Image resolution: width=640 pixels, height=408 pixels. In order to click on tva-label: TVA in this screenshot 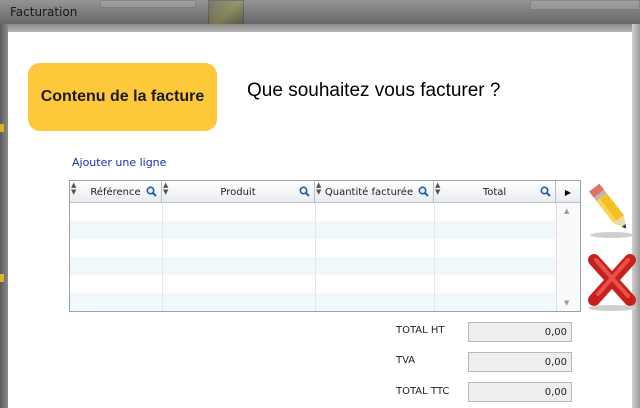, I will do `click(406, 360)`.